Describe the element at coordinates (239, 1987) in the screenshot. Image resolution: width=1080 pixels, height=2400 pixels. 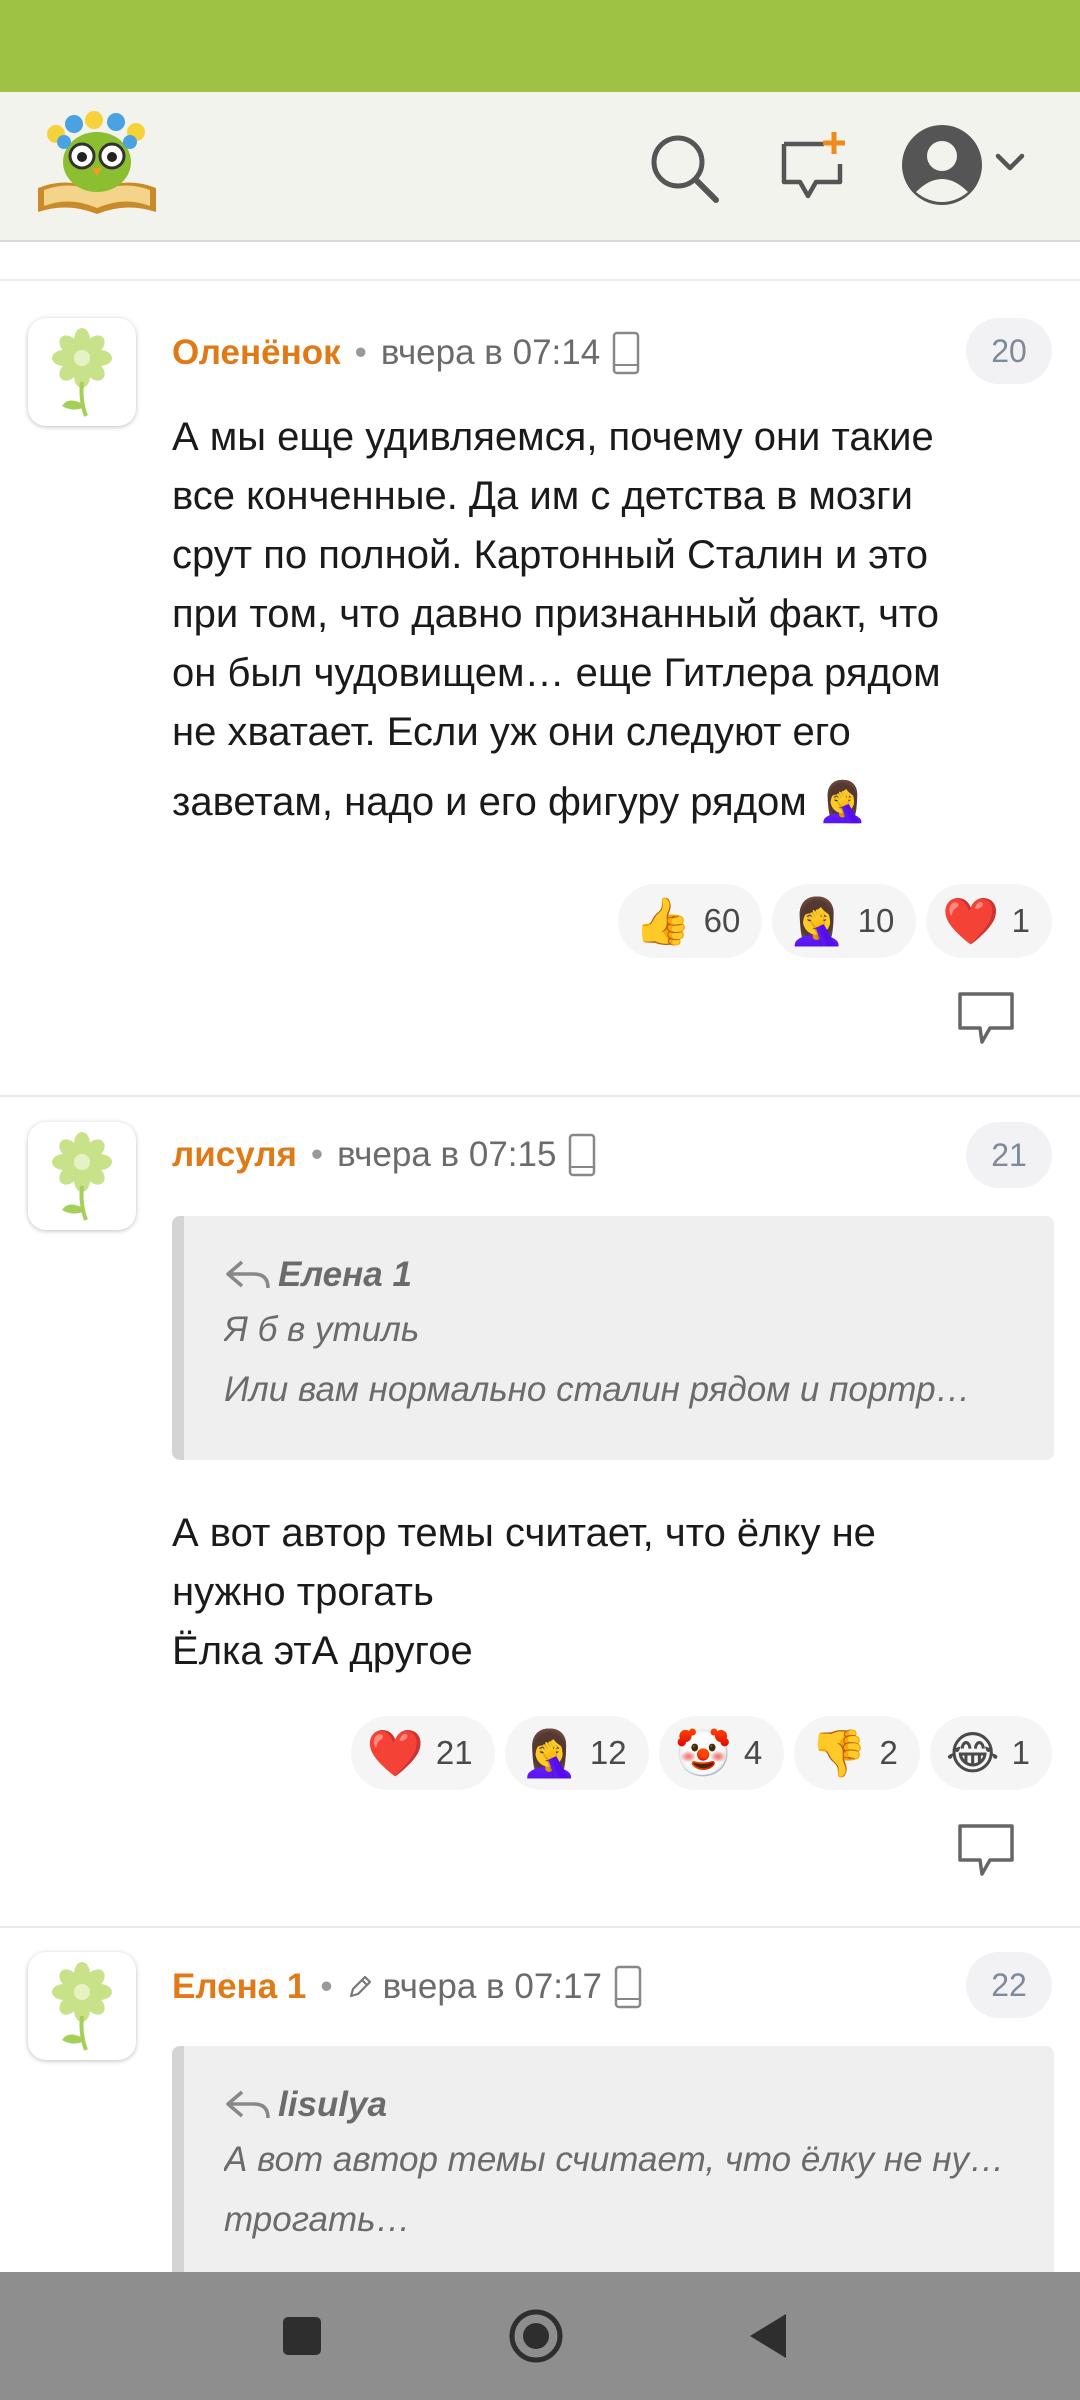
I see `author-name: Елена 1` at that location.